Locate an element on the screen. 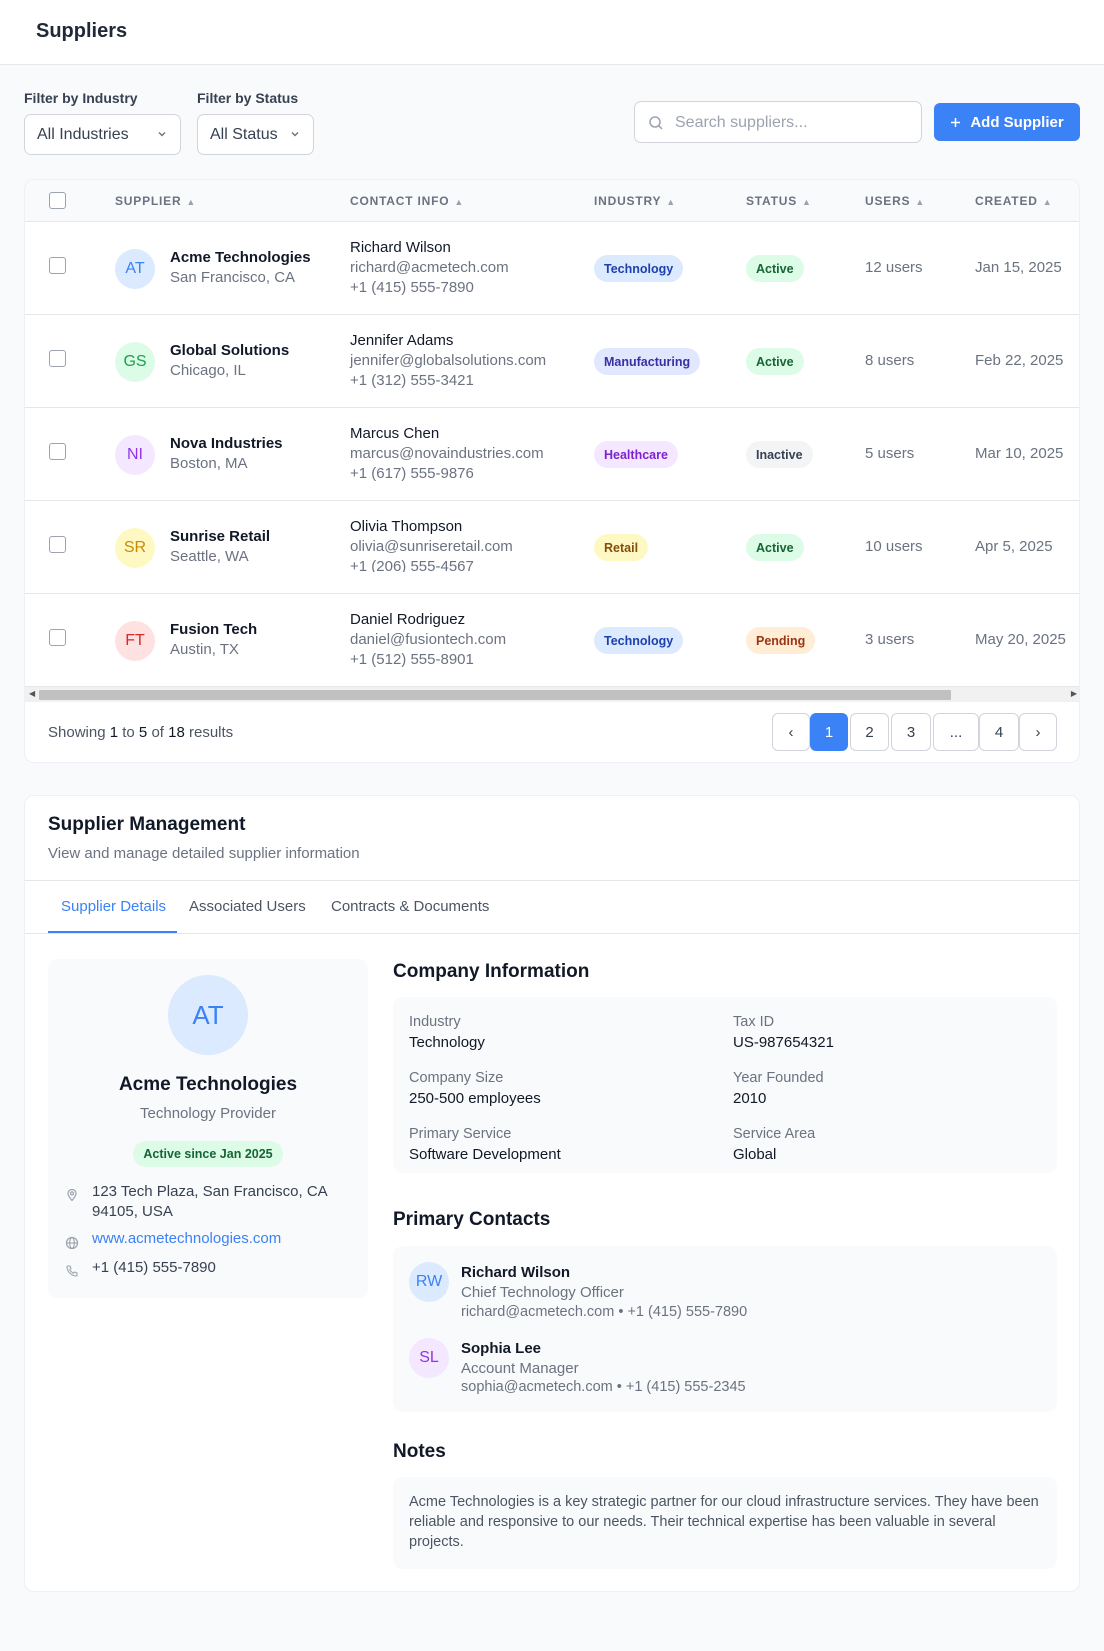 The height and width of the screenshot is (1651, 1104). divider is located at coordinates (552, 933).